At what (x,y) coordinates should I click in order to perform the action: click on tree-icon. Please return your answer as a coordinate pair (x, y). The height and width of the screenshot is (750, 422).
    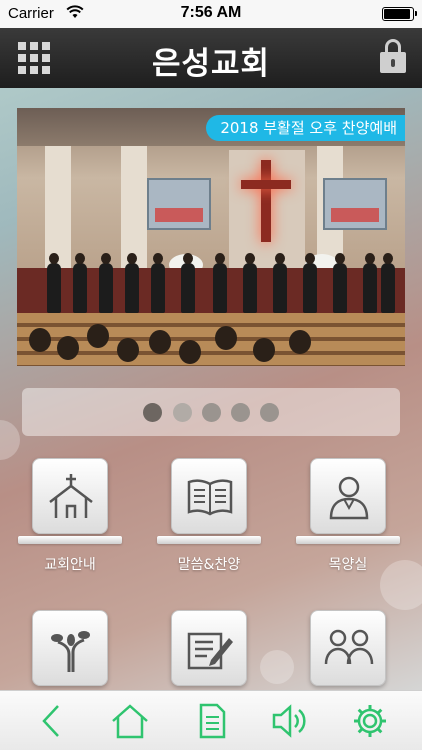
    Looking at the image, I should click on (70, 648).